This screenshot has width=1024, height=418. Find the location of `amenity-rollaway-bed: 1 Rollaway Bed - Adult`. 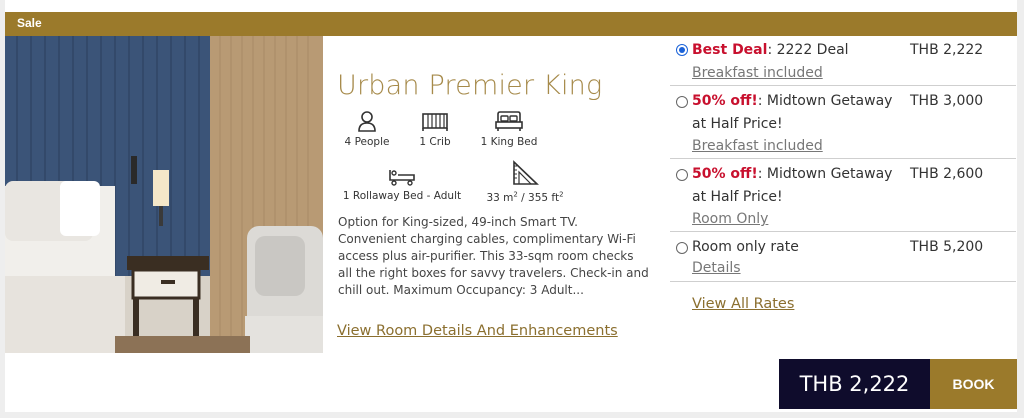

amenity-rollaway-bed: 1 Rollaway Bed - Adult is located at coordinates (402, 183).